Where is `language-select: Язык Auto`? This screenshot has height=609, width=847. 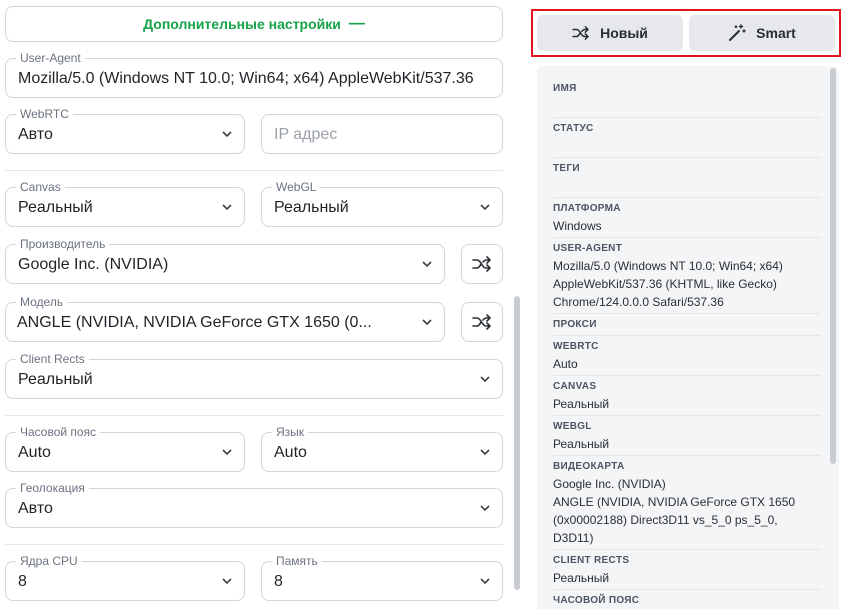 language-select: Язык Auto is located at coordinates (382, 448).